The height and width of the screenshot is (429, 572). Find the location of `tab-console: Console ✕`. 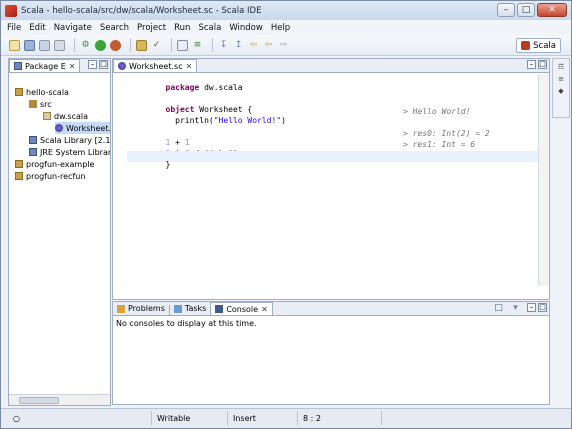

tab-console: Console ✕ is located at coordinates (241, 308).